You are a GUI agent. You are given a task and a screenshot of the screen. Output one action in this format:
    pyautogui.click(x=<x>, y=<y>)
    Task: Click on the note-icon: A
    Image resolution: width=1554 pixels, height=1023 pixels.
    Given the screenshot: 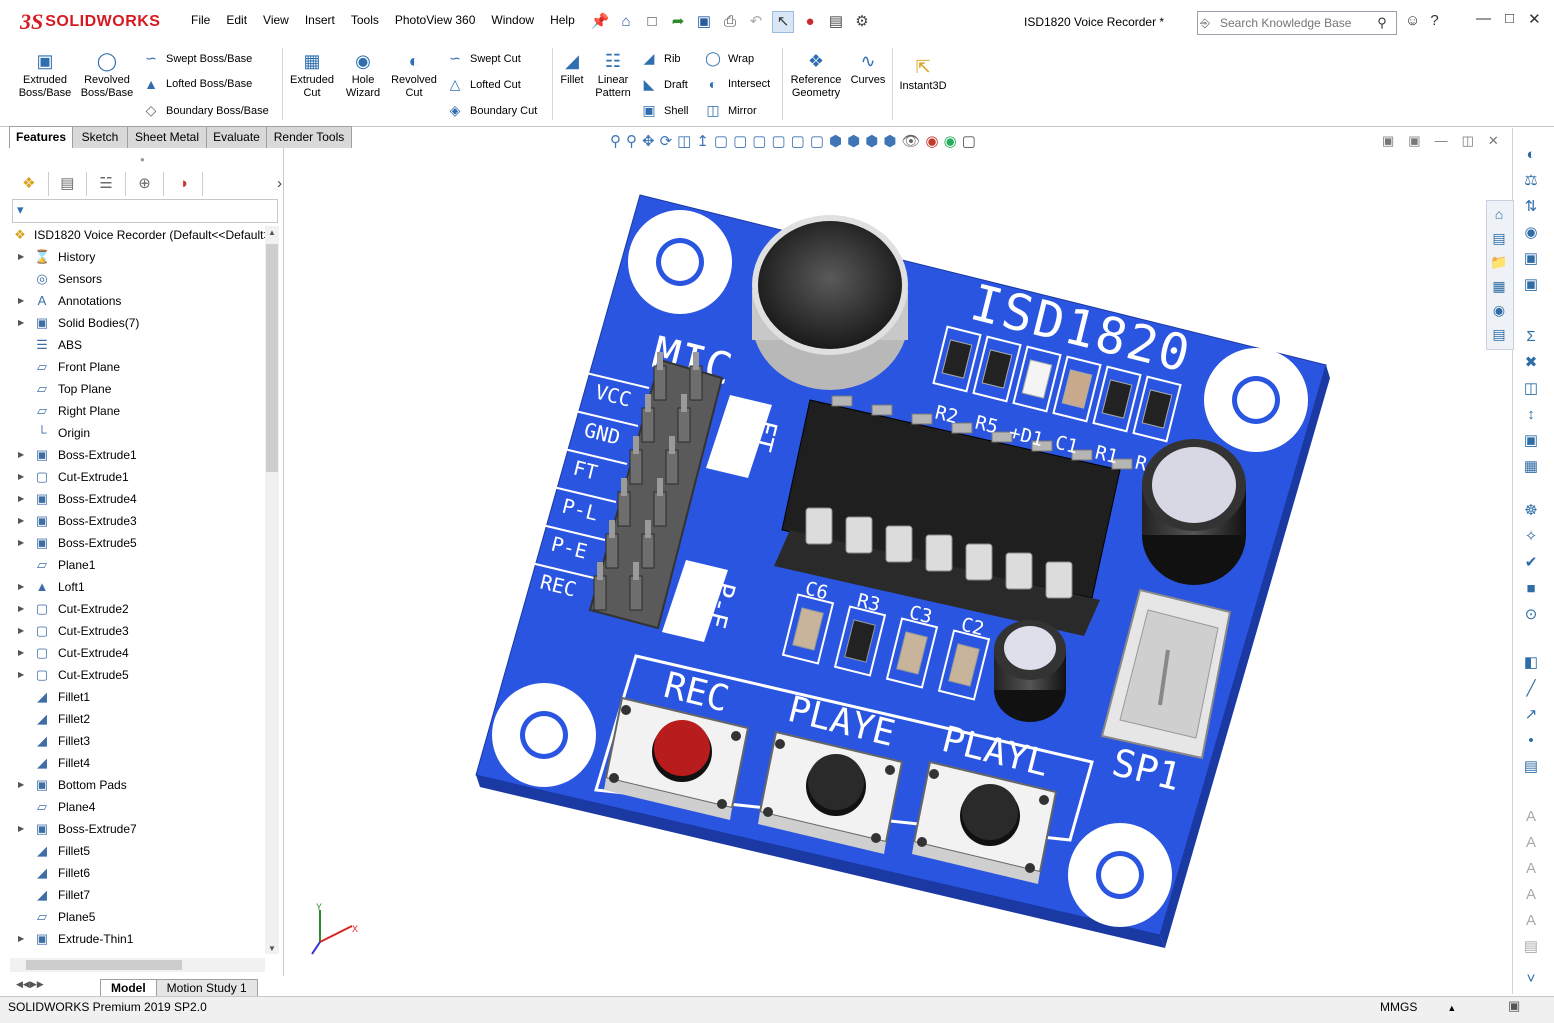 What is the action you would take?
    pyautogui.click(x=1531, y=817)
    